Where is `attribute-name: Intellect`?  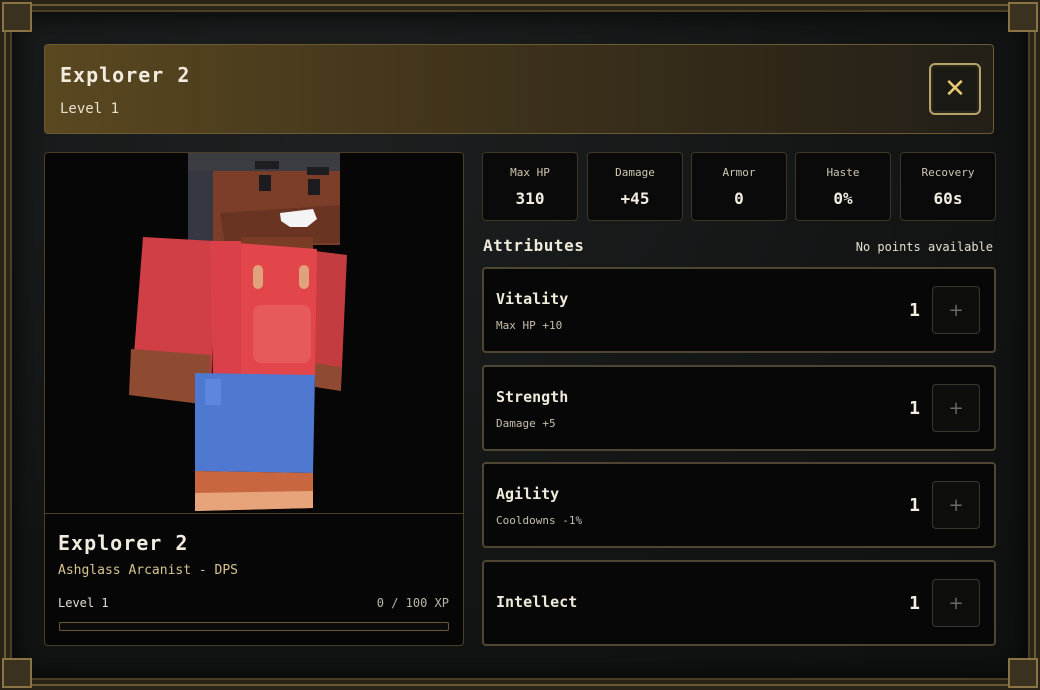 attribute-name: Intellect is located at coordinates (537, 602).